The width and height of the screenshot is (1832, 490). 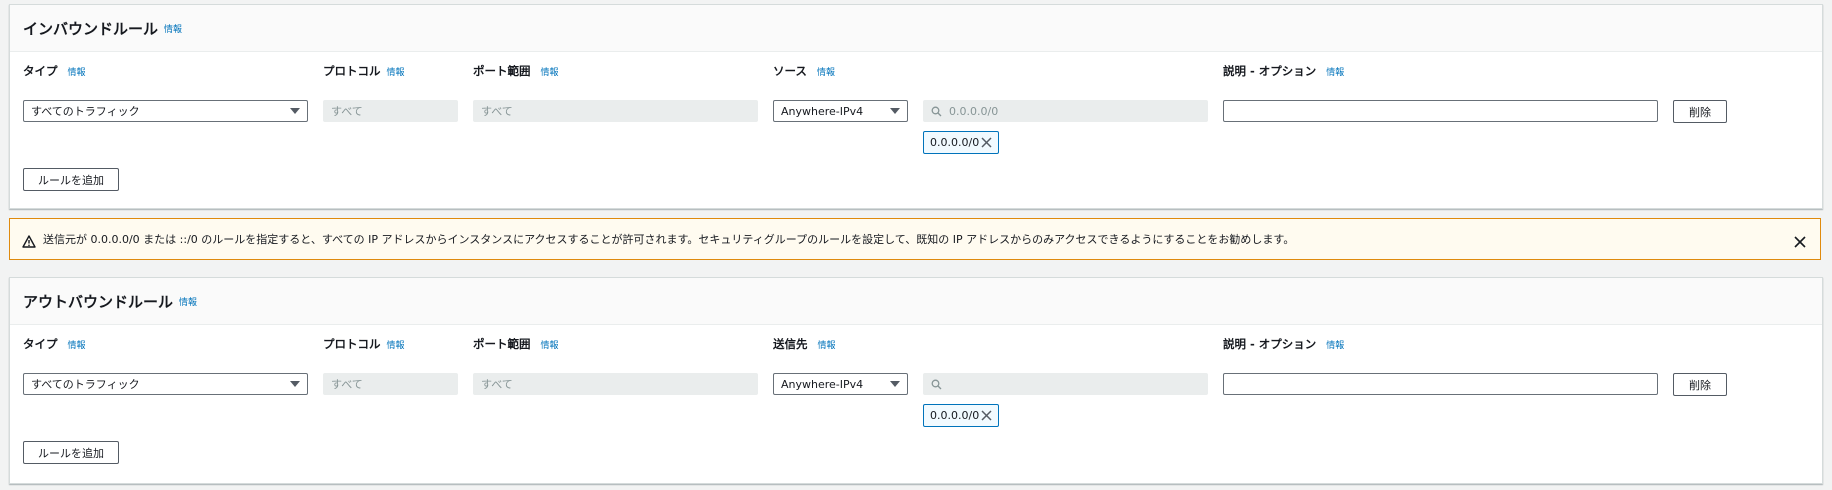 What do you see at coordinates (827, 344) in the screenshot?
I see `destination-info-link: 情報` at bounding box center [827, 344].